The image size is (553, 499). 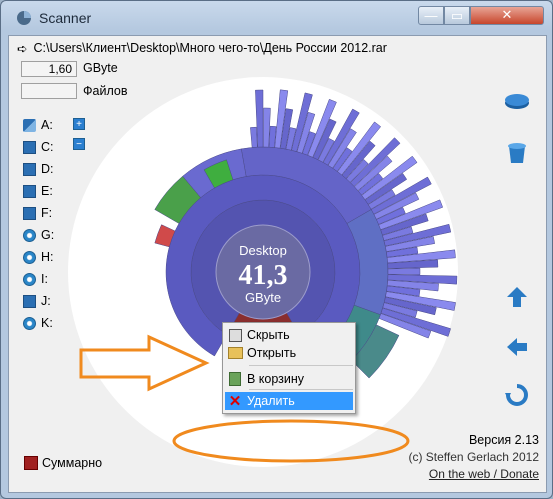 What do you see at coordinates (263, 275) in the screenshot?
I see `center-size: 41,3` at bounding box center [263, 275].